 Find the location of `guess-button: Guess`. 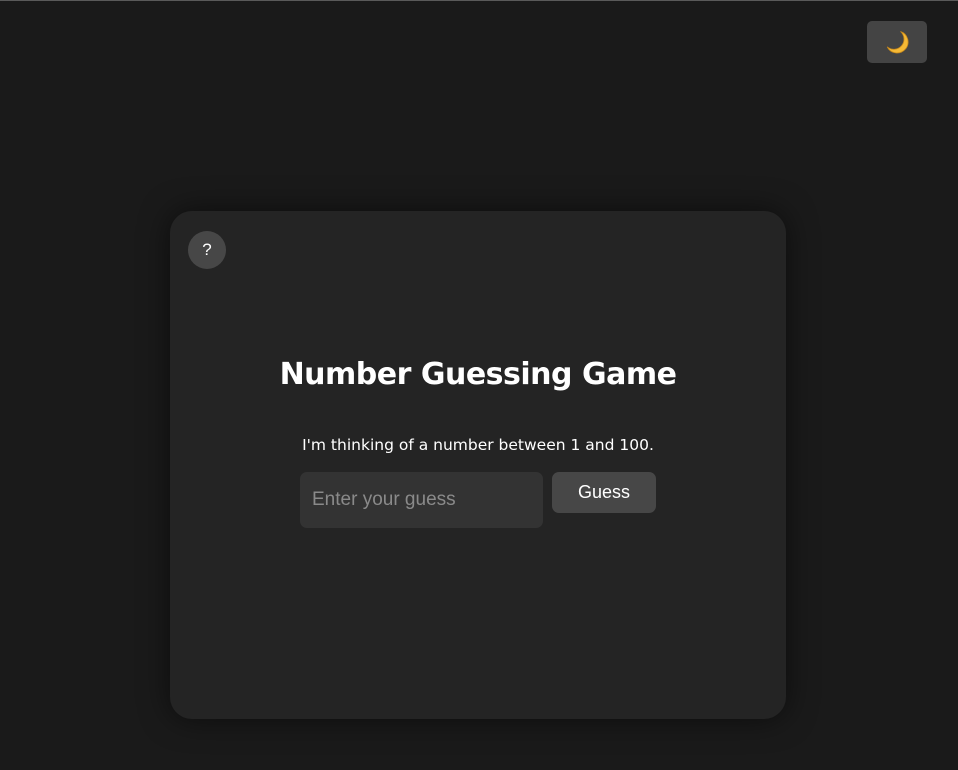

guess-button: Guess is located at coordinates (604, 492).